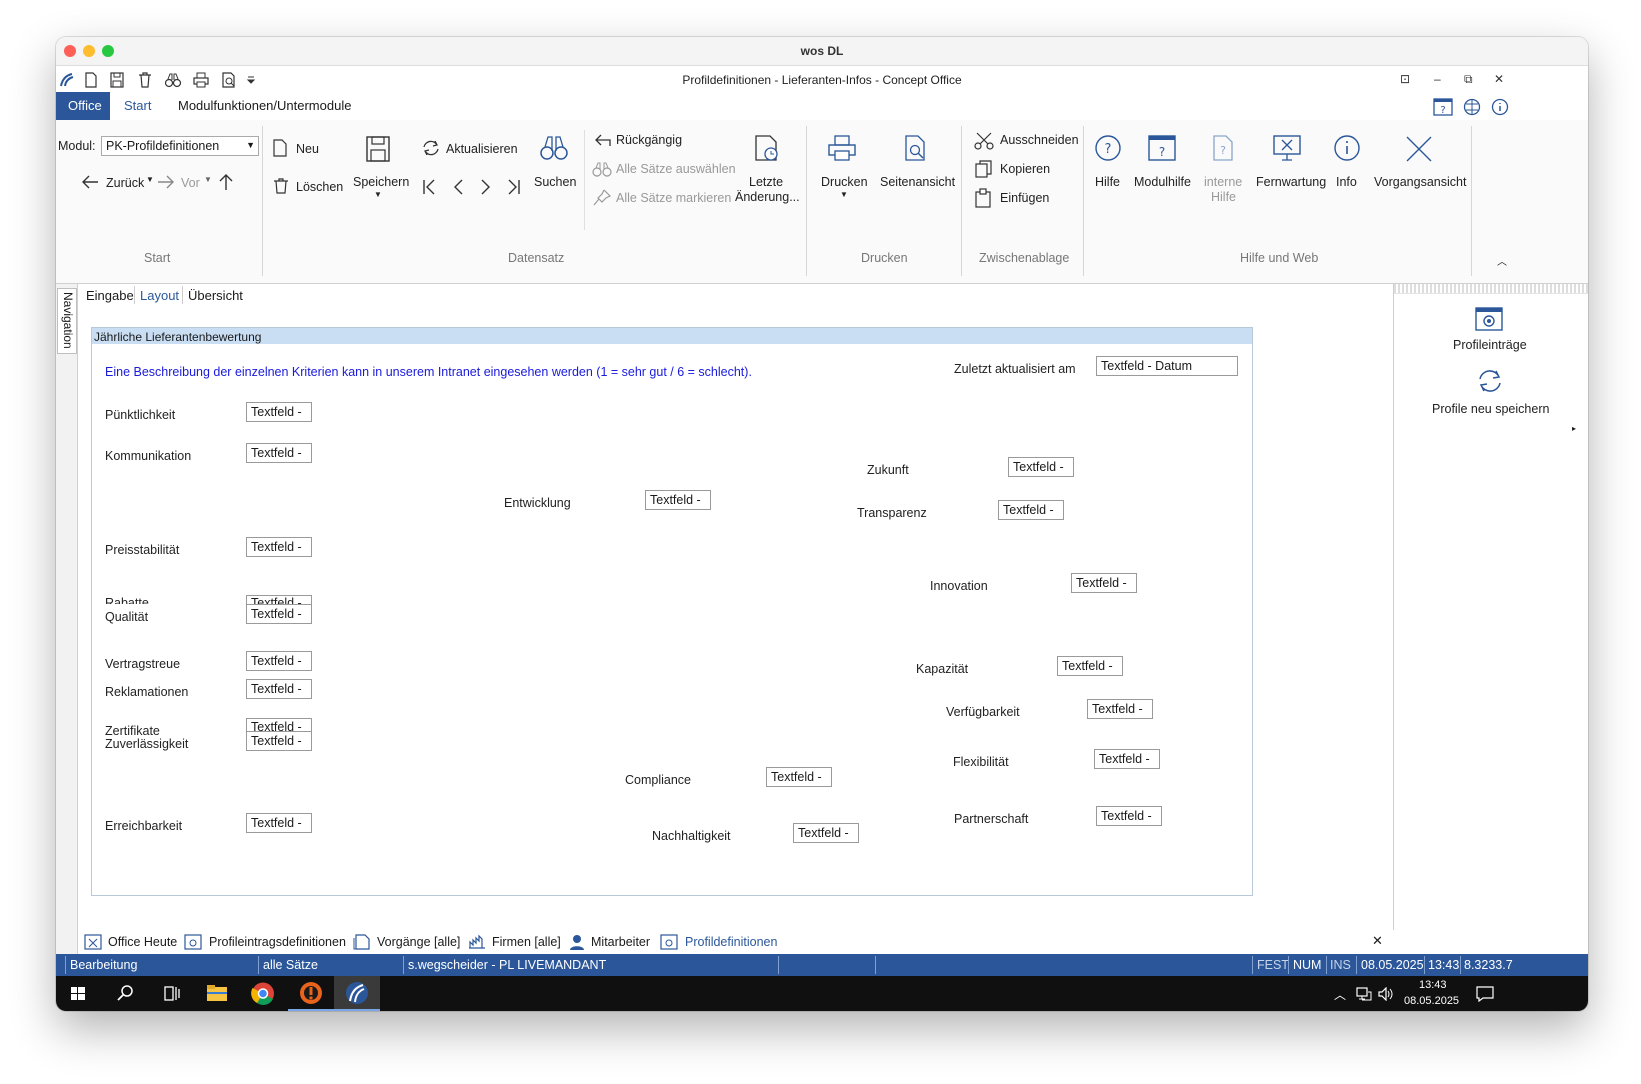 The height and width of the screenshot is (1084, 1641). I want to click on zurueck-button: Zurück, so click(125, 183).